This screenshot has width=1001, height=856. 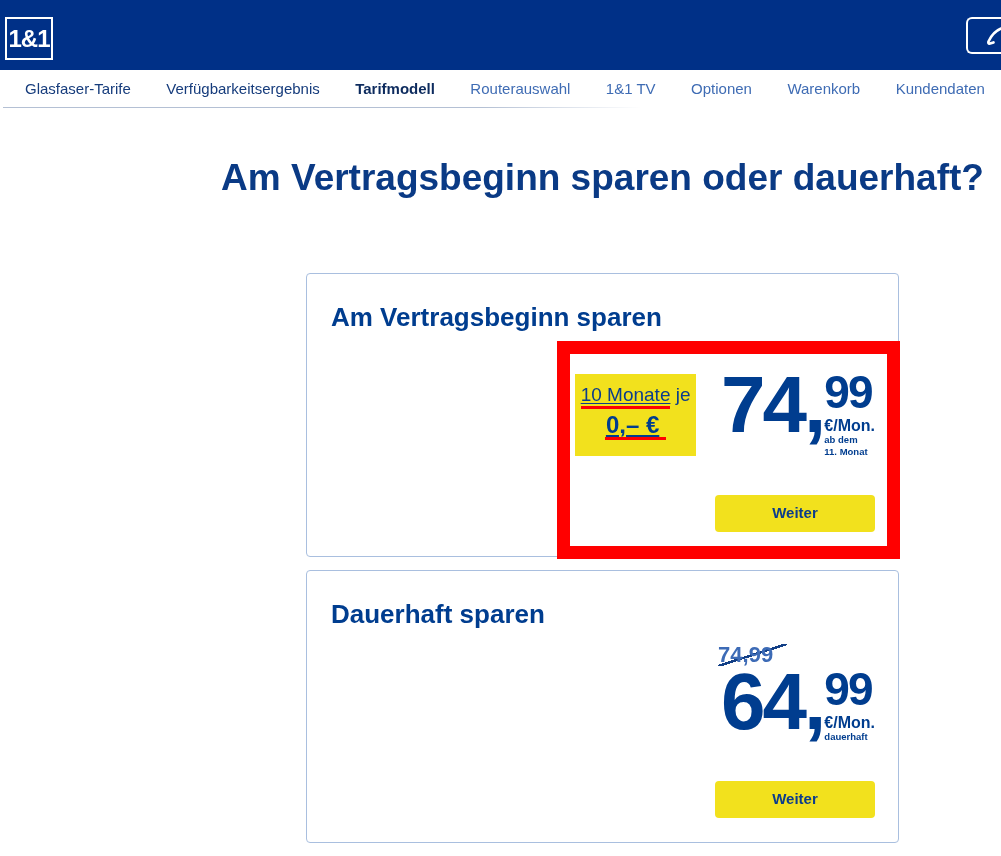 I want to click on step-tab: Glasfaser-Tarife, so click(x=78, y=88).